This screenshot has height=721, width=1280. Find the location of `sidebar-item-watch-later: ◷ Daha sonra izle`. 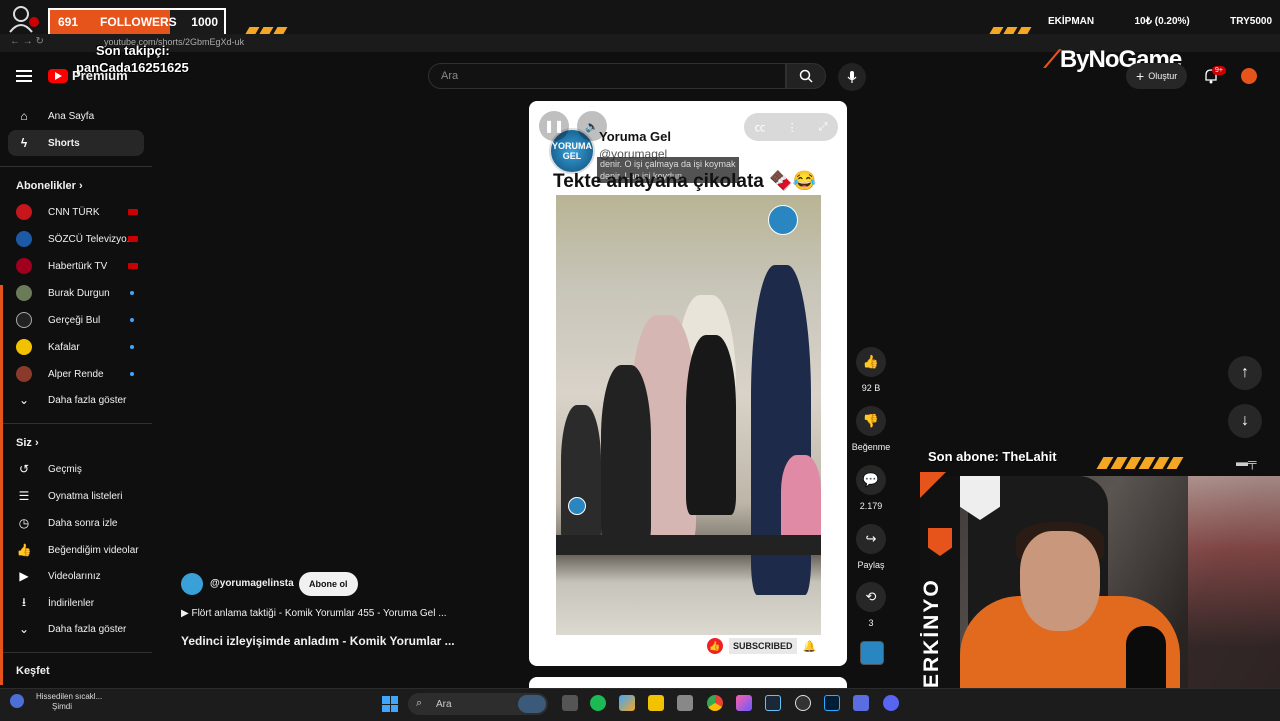

sidebar-item-watch-later: ◷ Daha sonra izle is located at coordinates (76, 523).